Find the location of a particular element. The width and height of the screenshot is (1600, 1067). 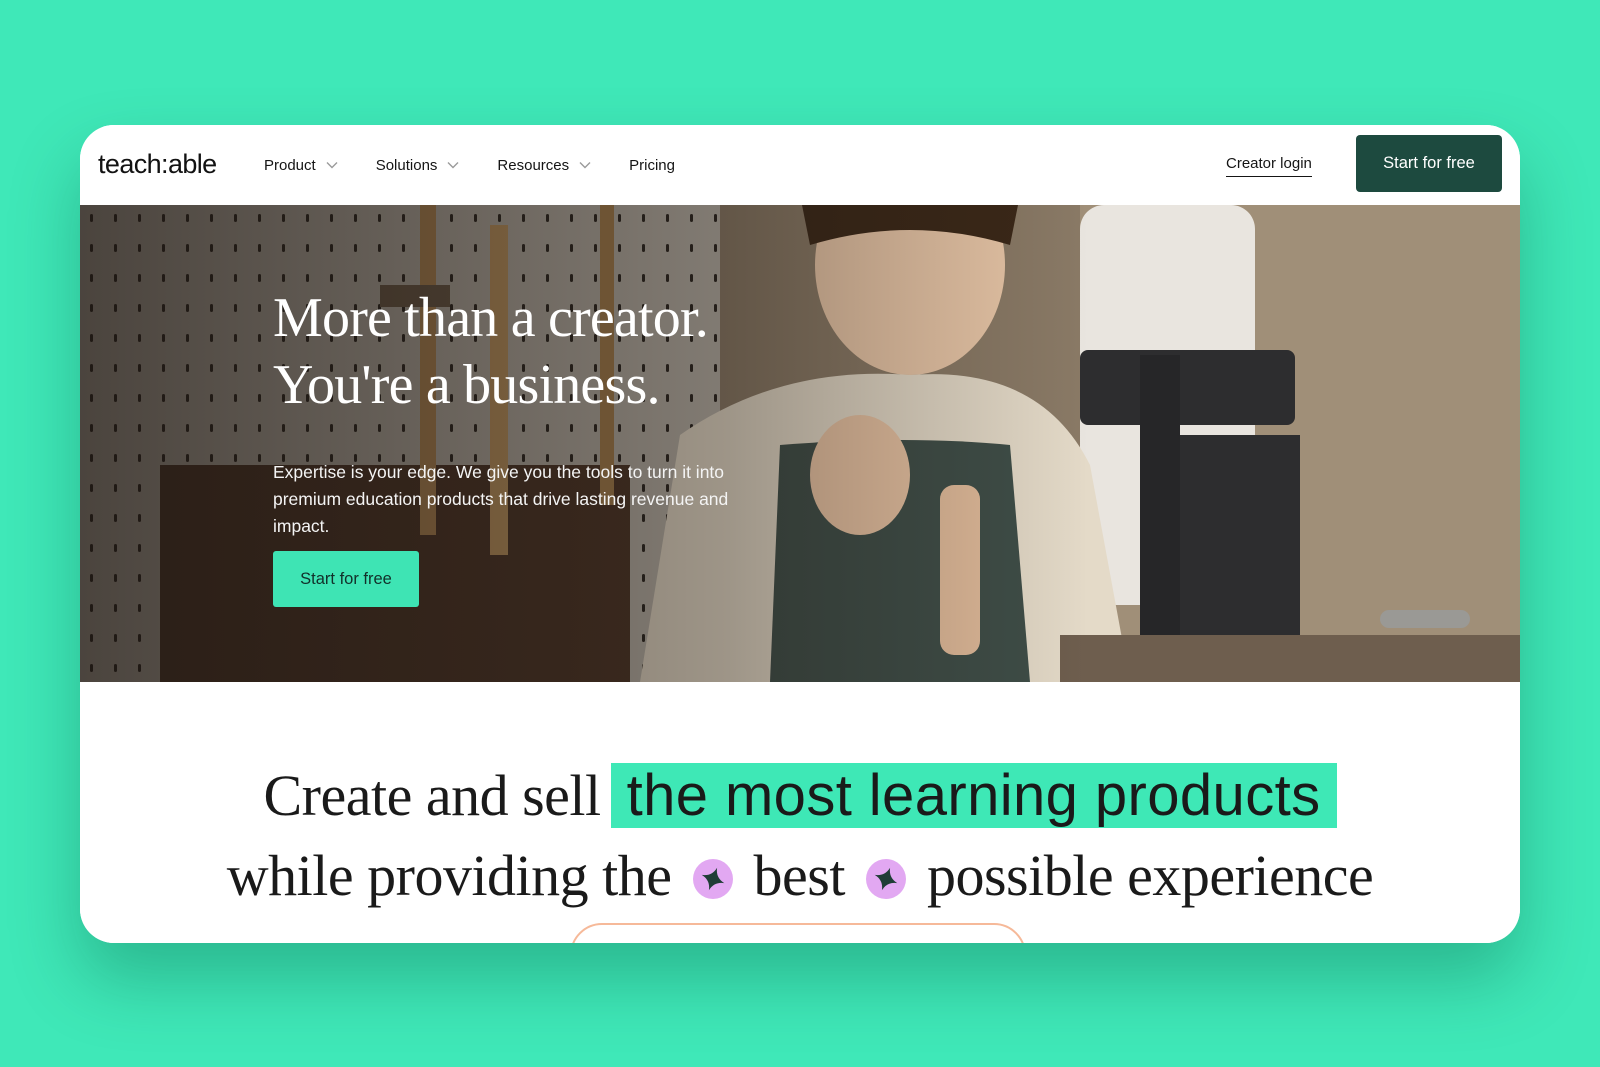

menu-item-resources: Resources is located at coordinates (544, 165).